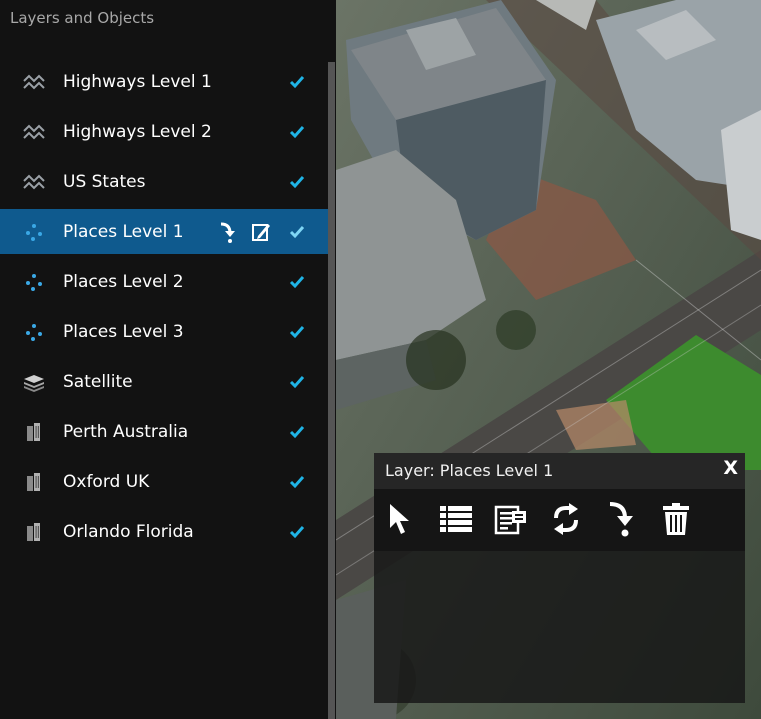 Image resolution: width=761 pixels, height=719 pixels. I want to click on layer-item-places-level-1: Places Level 1, so click(164, 231).